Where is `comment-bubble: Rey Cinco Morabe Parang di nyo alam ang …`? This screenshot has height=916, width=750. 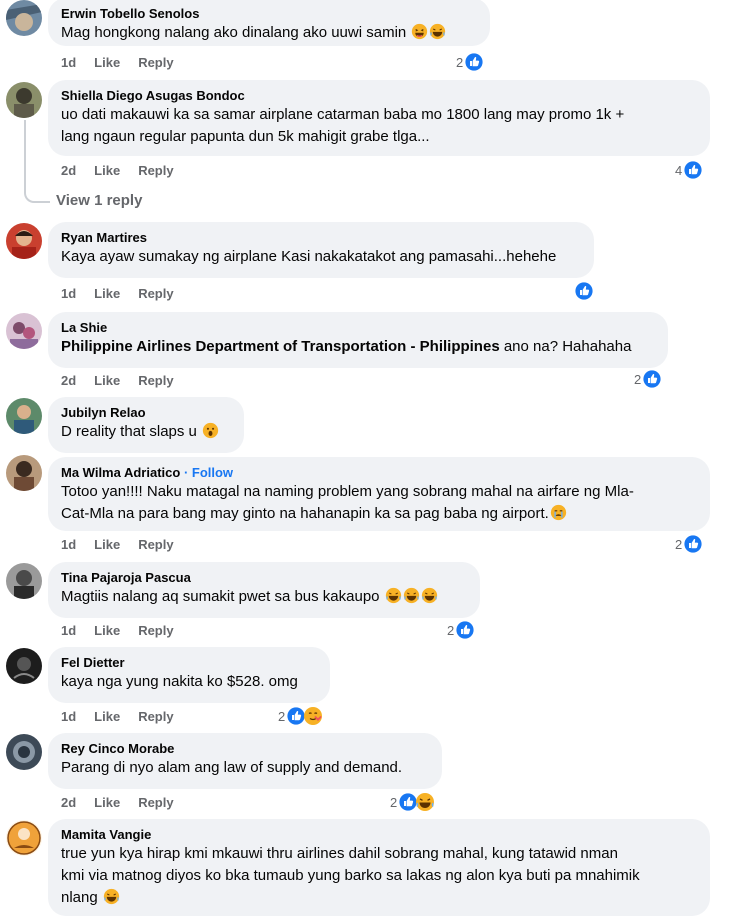
comment-bubble: Rey Cinco Morabe Parang di nyo alam ang … is located at coordinates (245, 761).